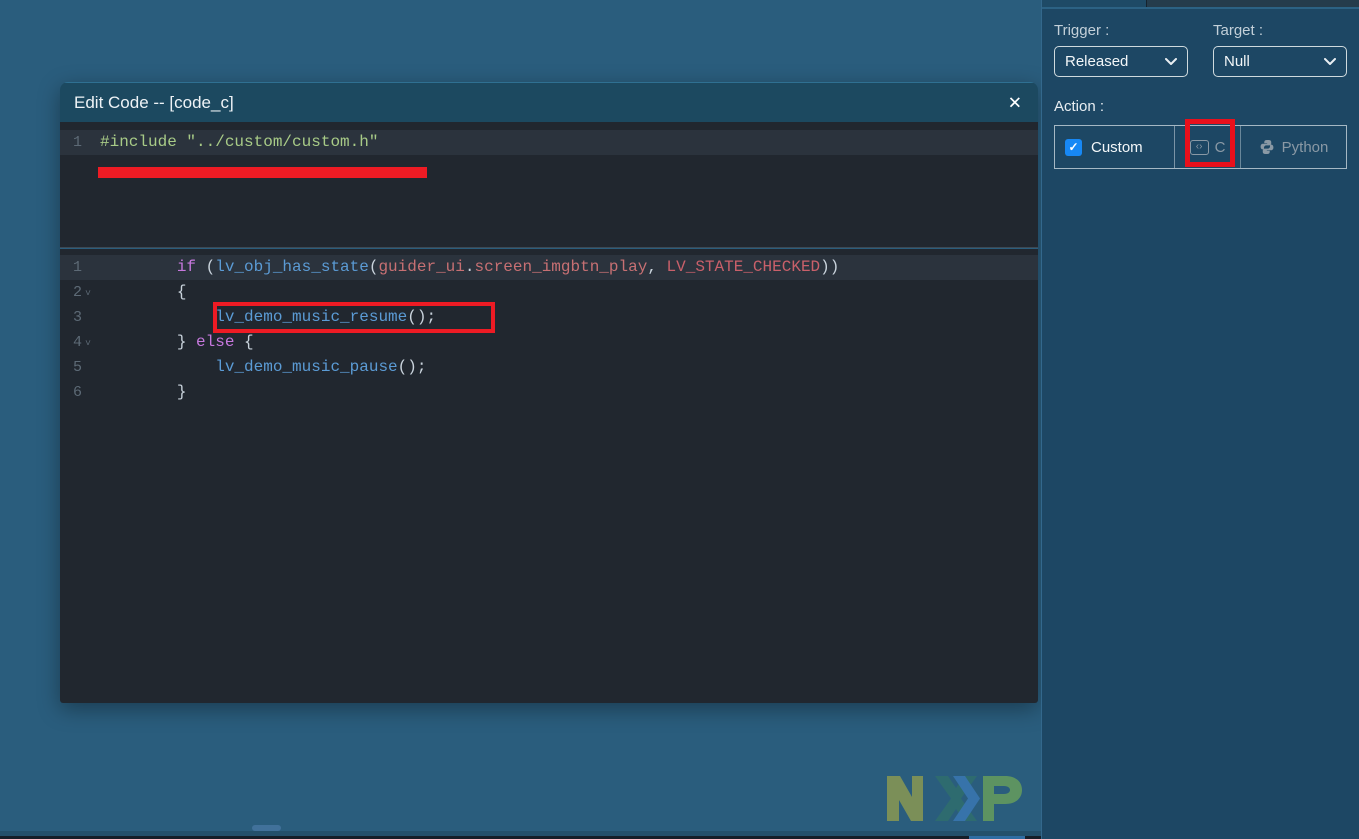  I want to click on target-select: Null, so click(1280, 61).